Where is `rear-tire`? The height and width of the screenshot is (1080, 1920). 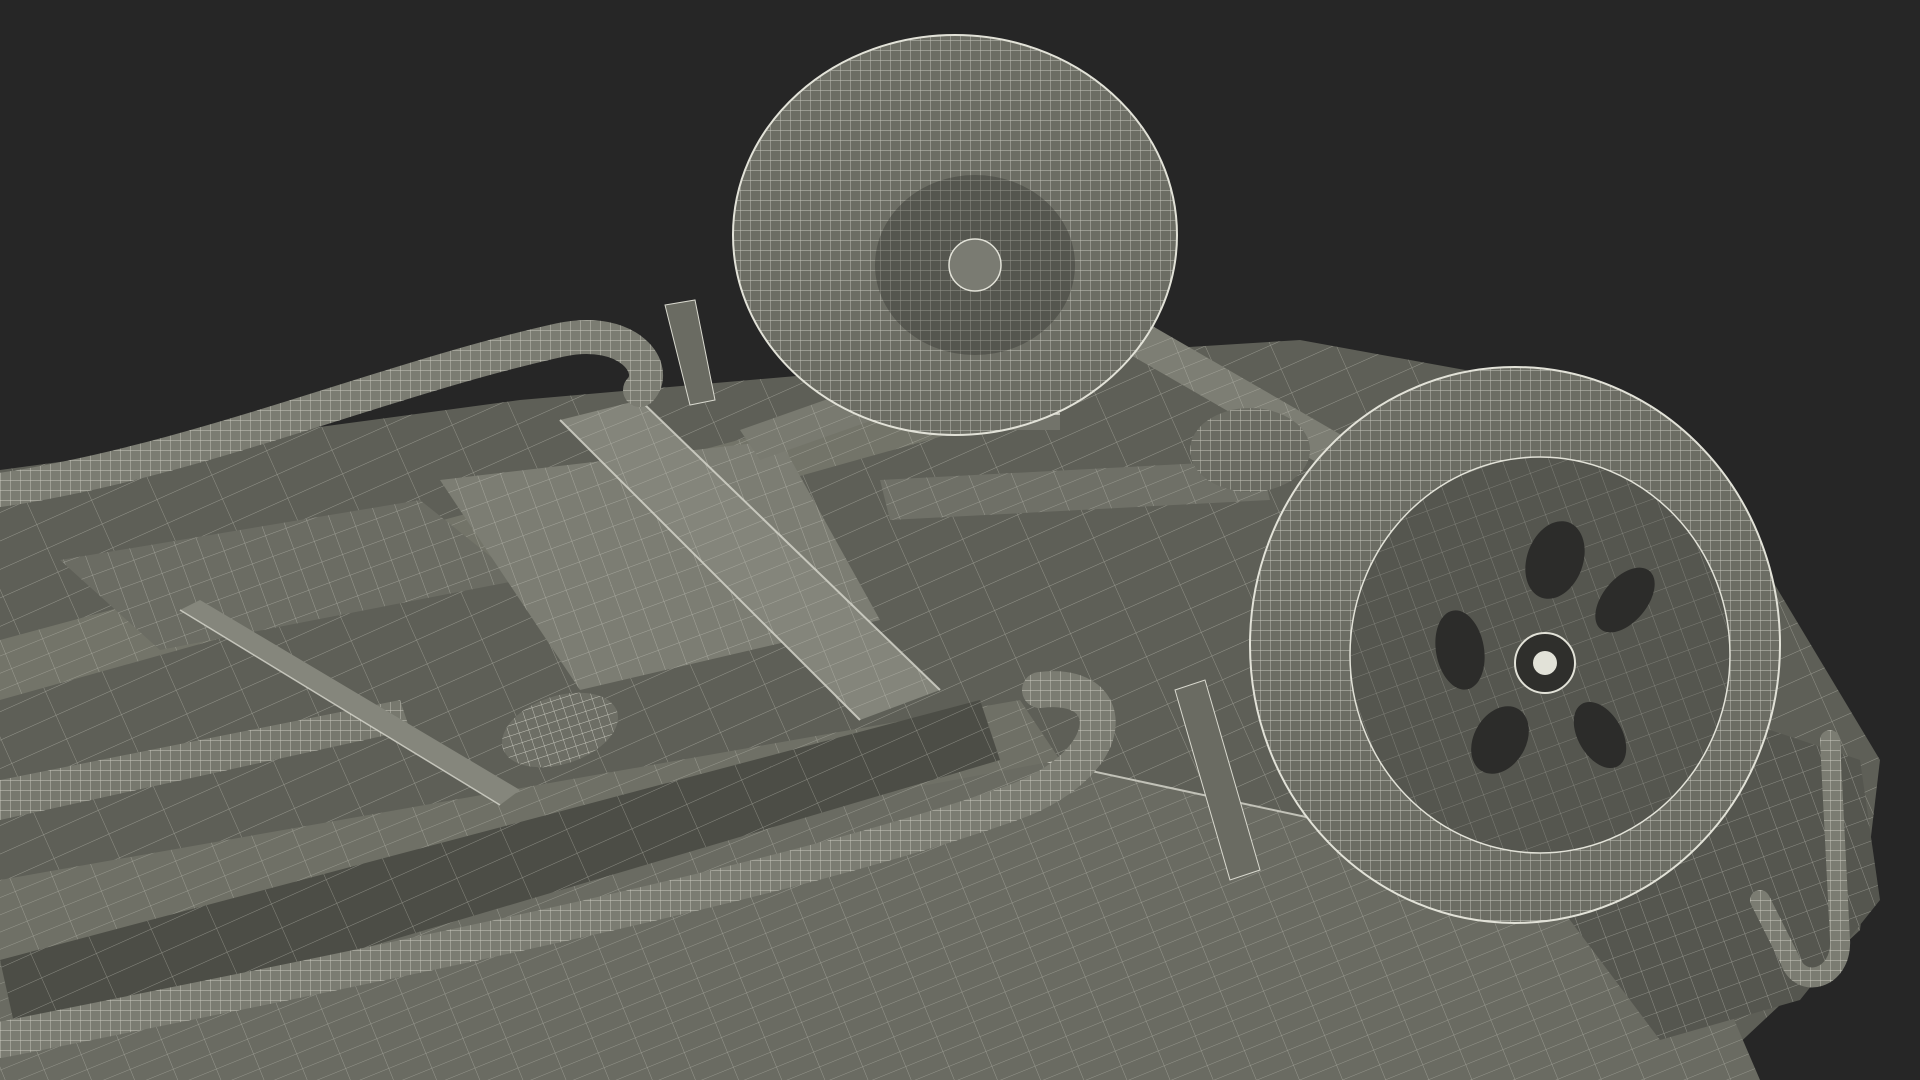
rear-tire is located at coordinates (955, 235).